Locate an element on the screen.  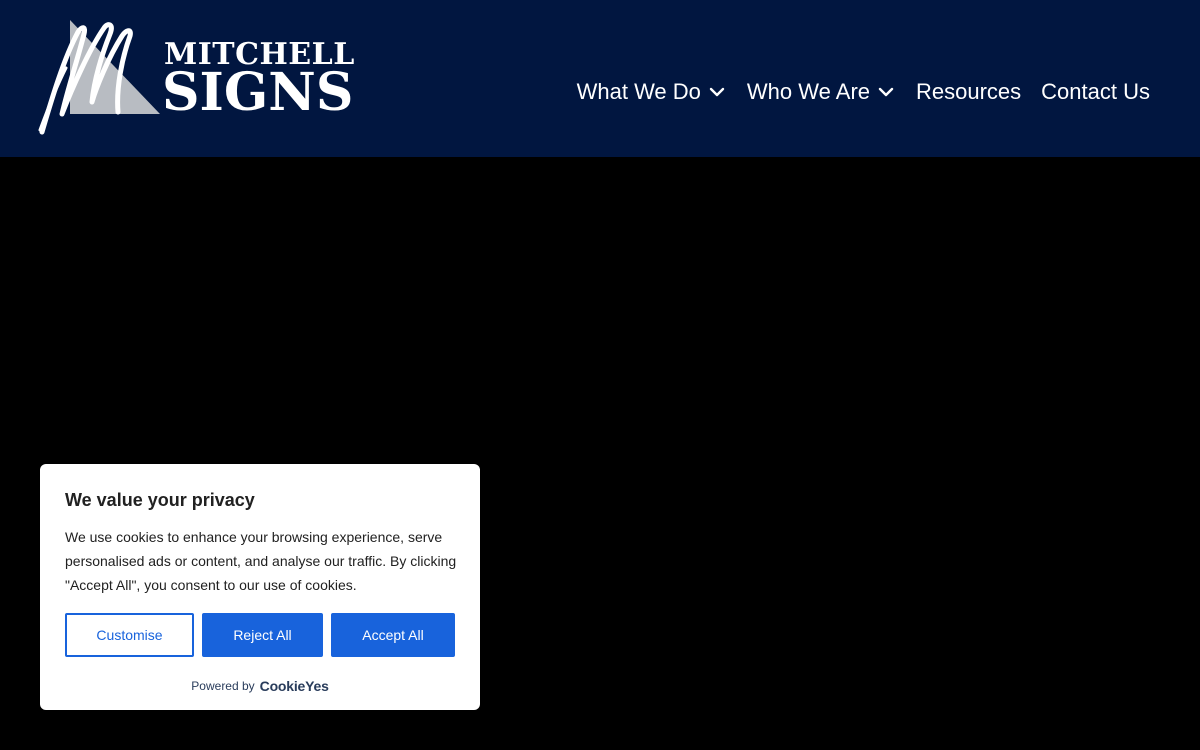
nav-item-label: What We Do is located at coordinates (638, 91).